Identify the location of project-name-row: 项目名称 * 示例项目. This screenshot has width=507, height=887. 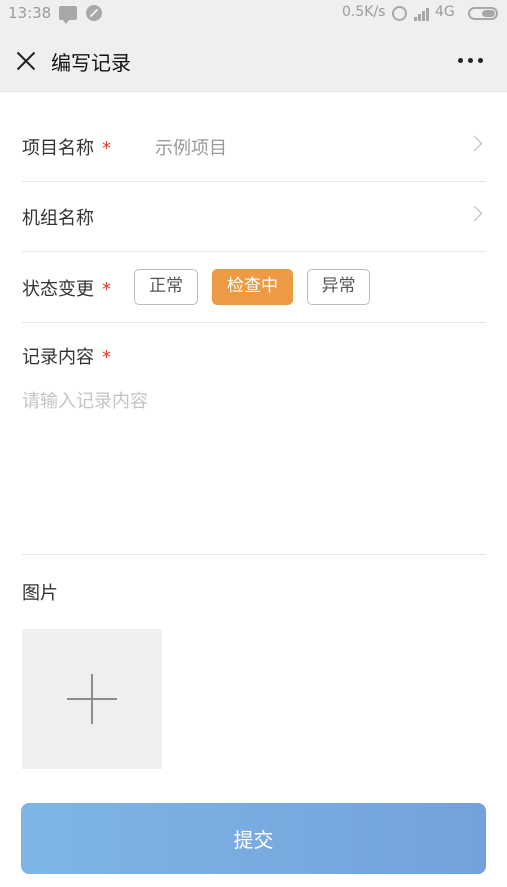
(254, 146).